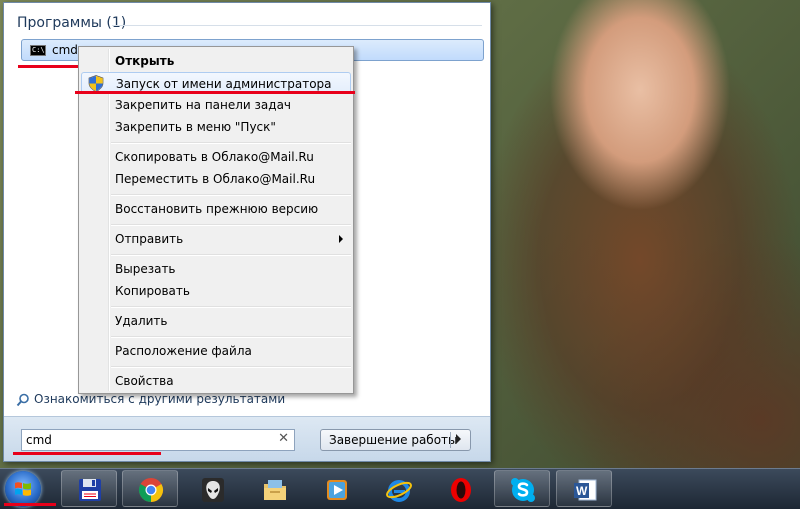 The width and height of the screenshot is (800, 509). I want to click on menu-item-open: Открыть, so click(216, 61).